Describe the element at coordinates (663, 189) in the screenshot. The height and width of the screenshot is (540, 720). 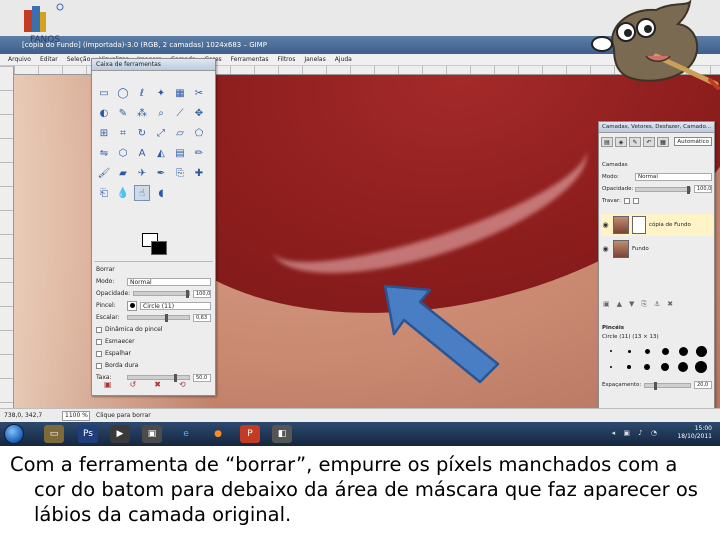
I see `layers-opacity-slider` at that location.